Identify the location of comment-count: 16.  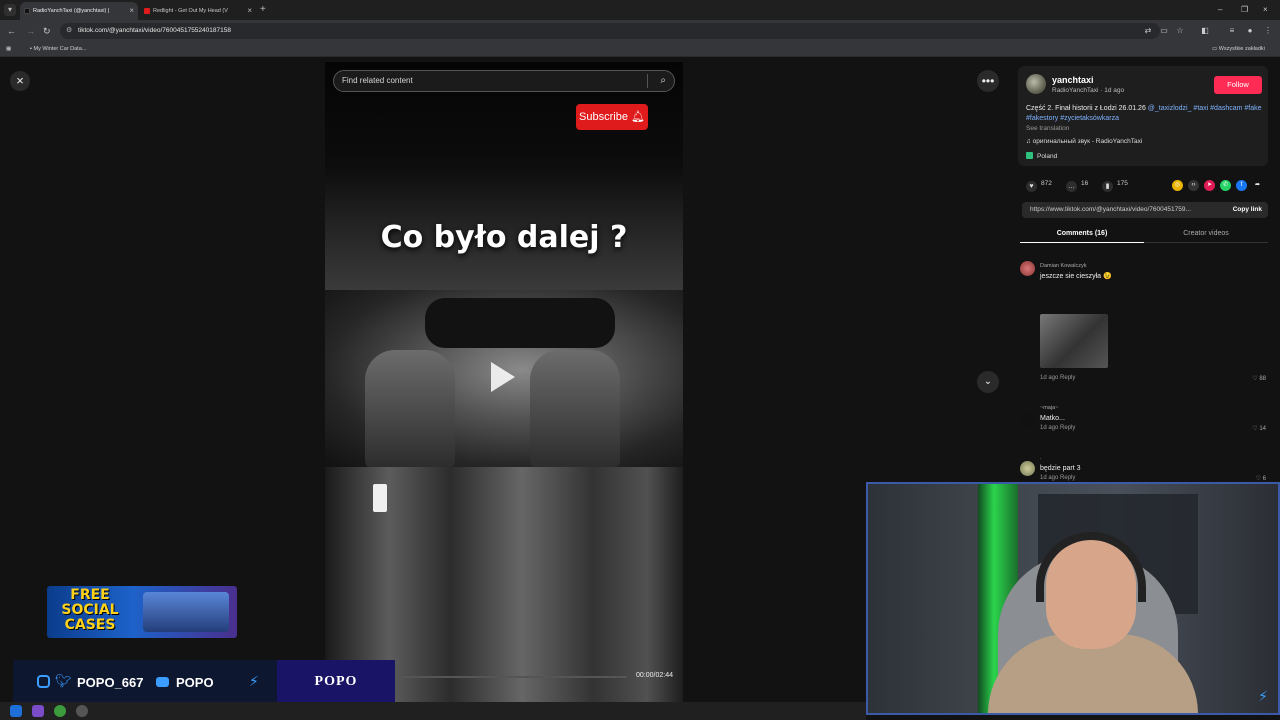
(1085, 183).